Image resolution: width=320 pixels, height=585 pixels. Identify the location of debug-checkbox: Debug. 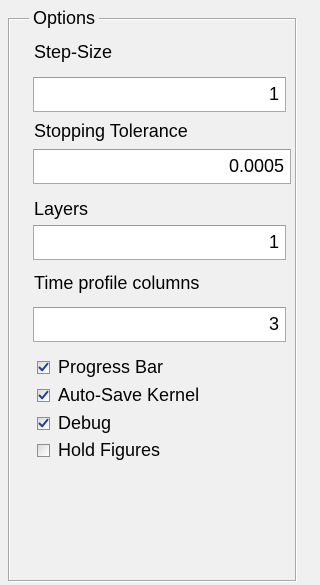
(74, 423).